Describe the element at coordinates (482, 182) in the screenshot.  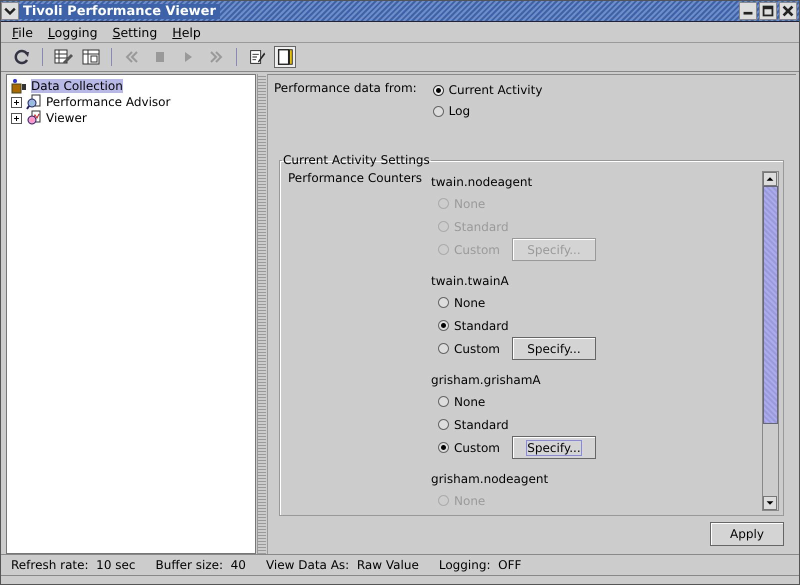
I see `server-name: twain.nodeagent` at that location.